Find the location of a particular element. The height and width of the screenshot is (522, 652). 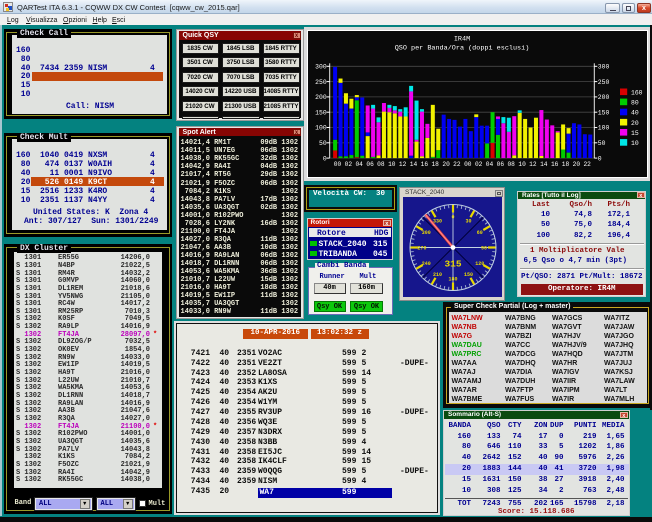

svg-text: 40 is located at coordinates (635, 112).